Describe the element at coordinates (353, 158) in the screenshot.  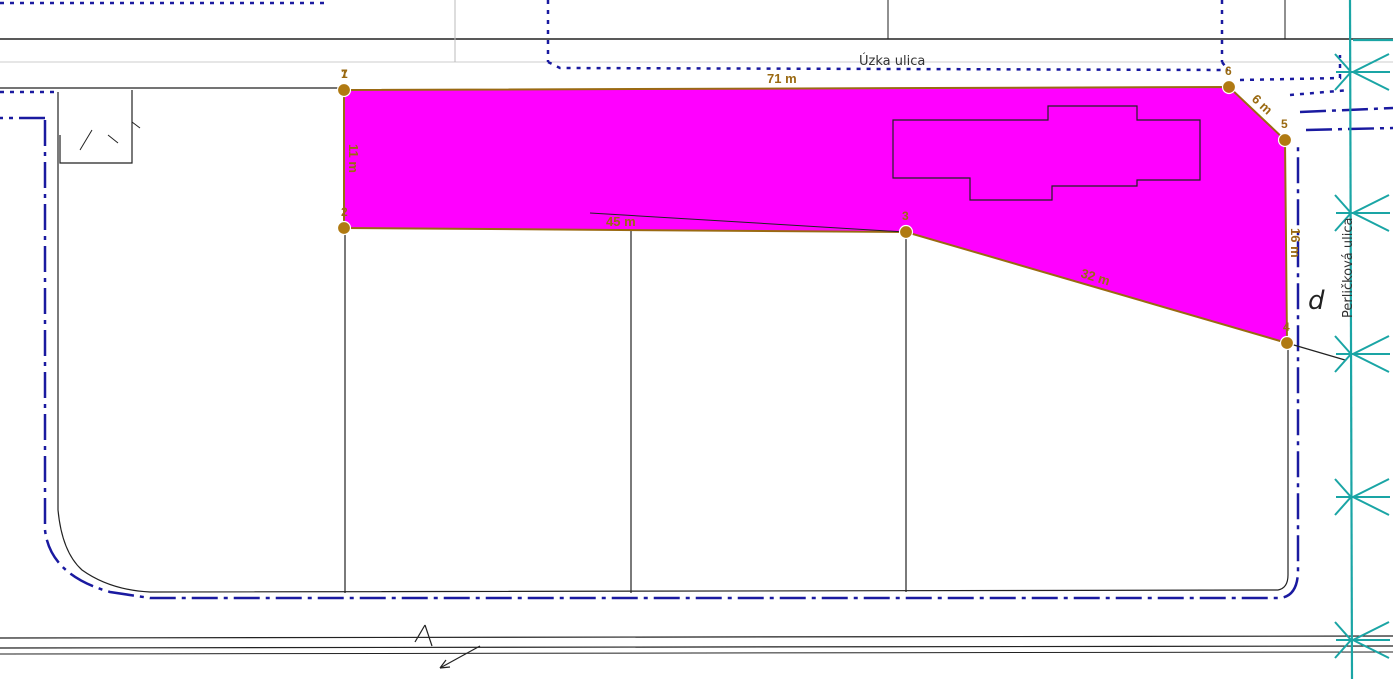
I see `dim-label-left: 11 m` at that location.